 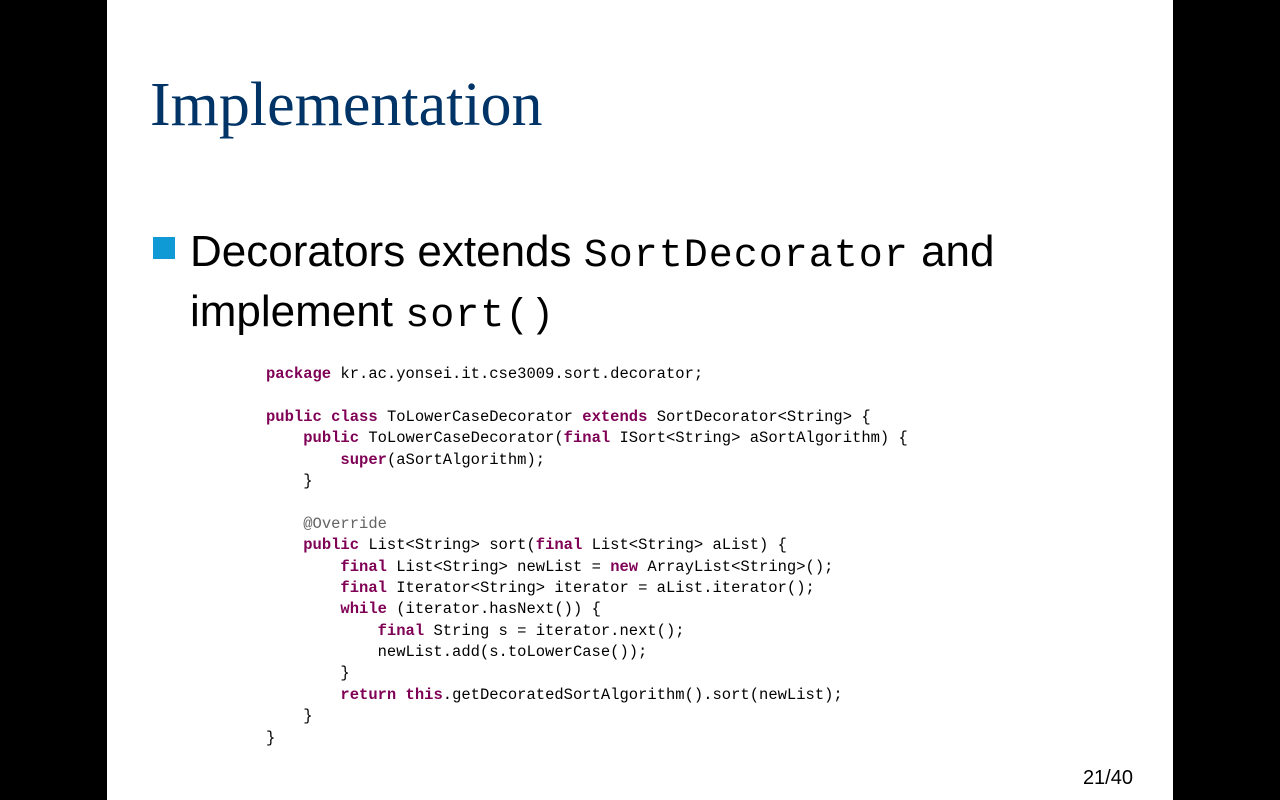 I want to click on code-keyword: super, so click(x=363, y=459).